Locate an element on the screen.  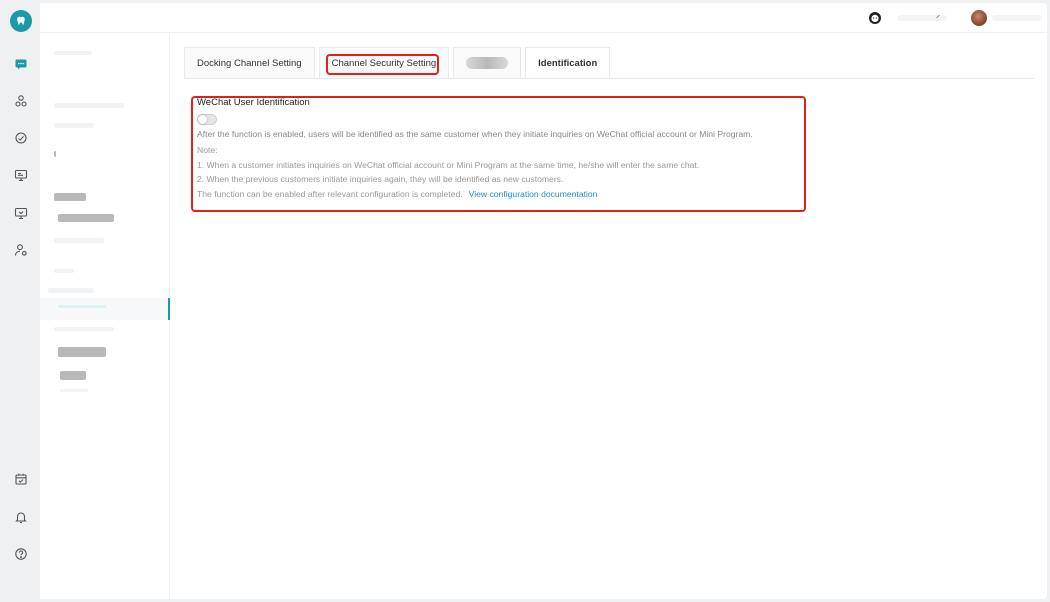
monitor-icon is located at coordinates (21, 175).